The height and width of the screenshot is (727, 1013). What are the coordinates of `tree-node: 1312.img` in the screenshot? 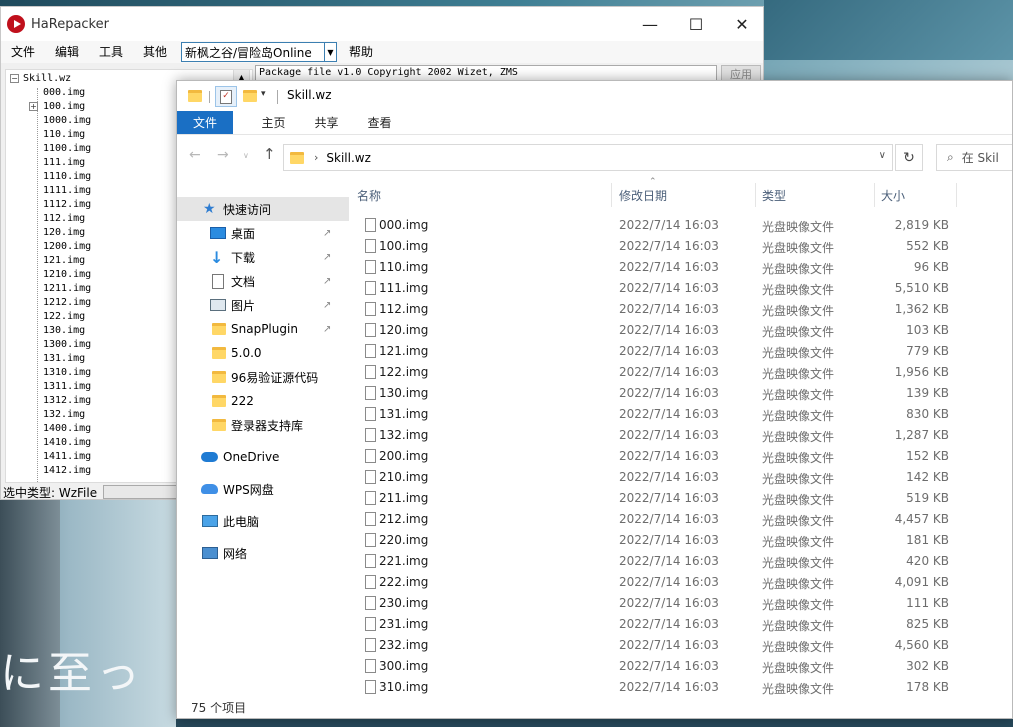 It's located at (67, 401).